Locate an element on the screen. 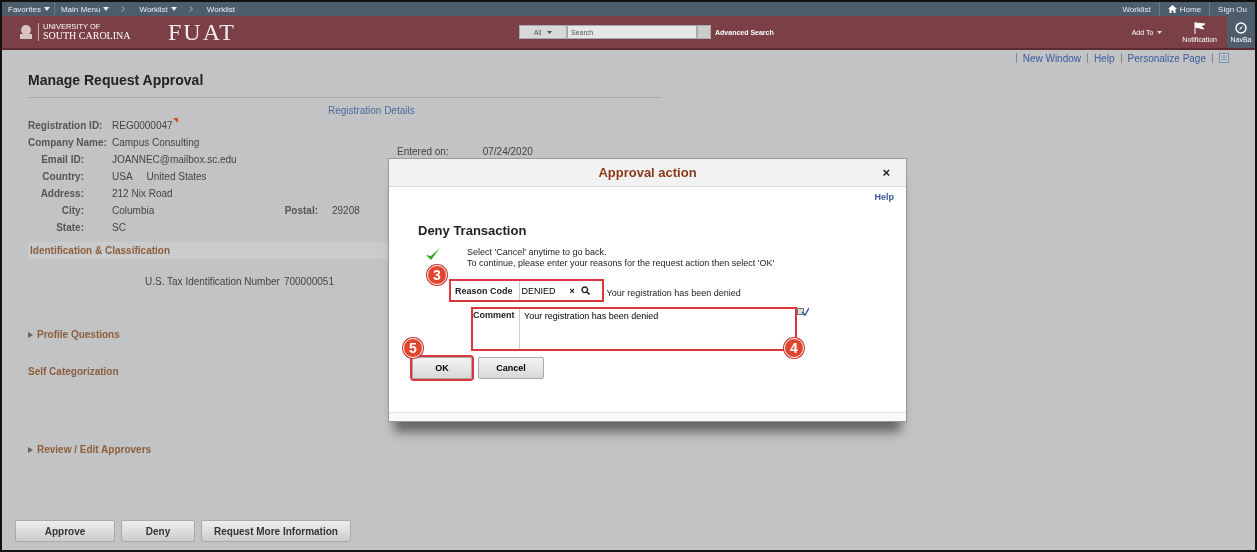 The height and width of the screenshot is (552, 1257). search-icon is located at coordinates (585, 290).